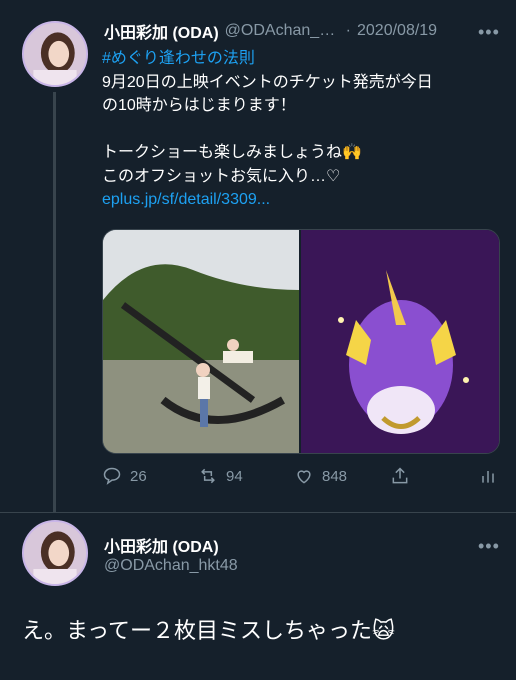  I want to click on media-unicorn-animoji, so click(400, 341).